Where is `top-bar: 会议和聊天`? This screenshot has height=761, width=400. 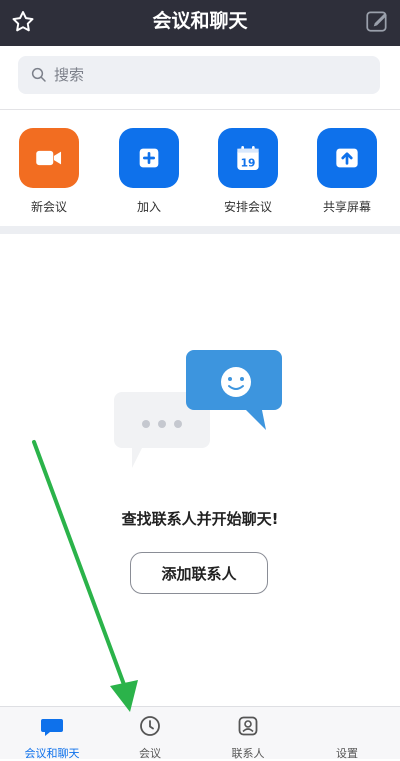 top-bar: 会议和聊天 is located at coordinates (200, 23).